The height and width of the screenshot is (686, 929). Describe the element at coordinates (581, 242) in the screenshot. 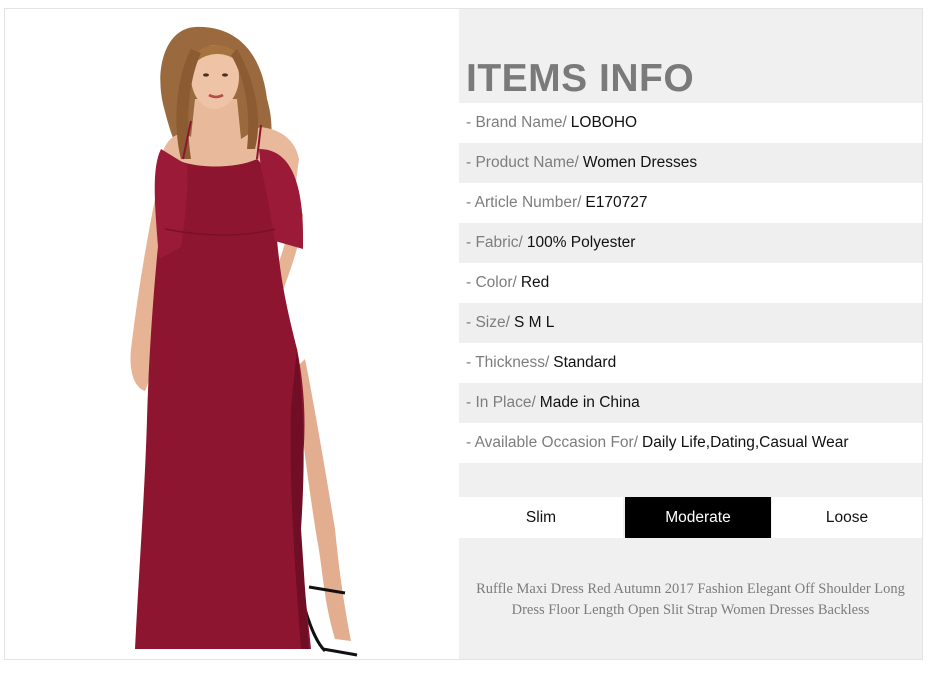

I see `spec-value: 100% Polyester` at that location.